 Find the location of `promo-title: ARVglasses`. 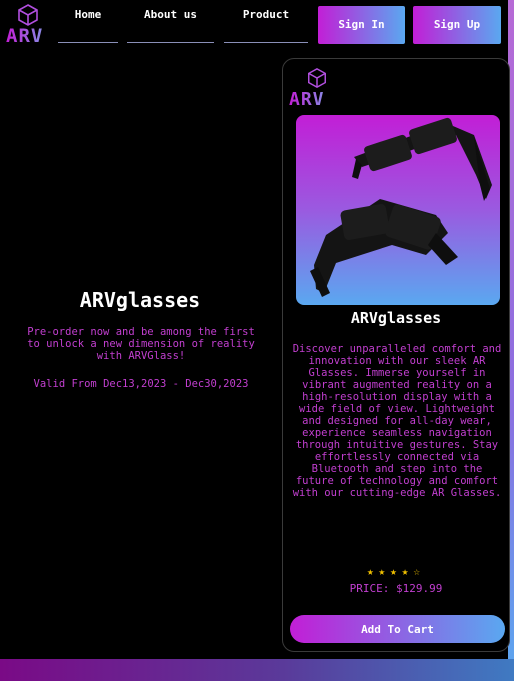

promo-title: ARVglasses is located at coordinates (140, 300).